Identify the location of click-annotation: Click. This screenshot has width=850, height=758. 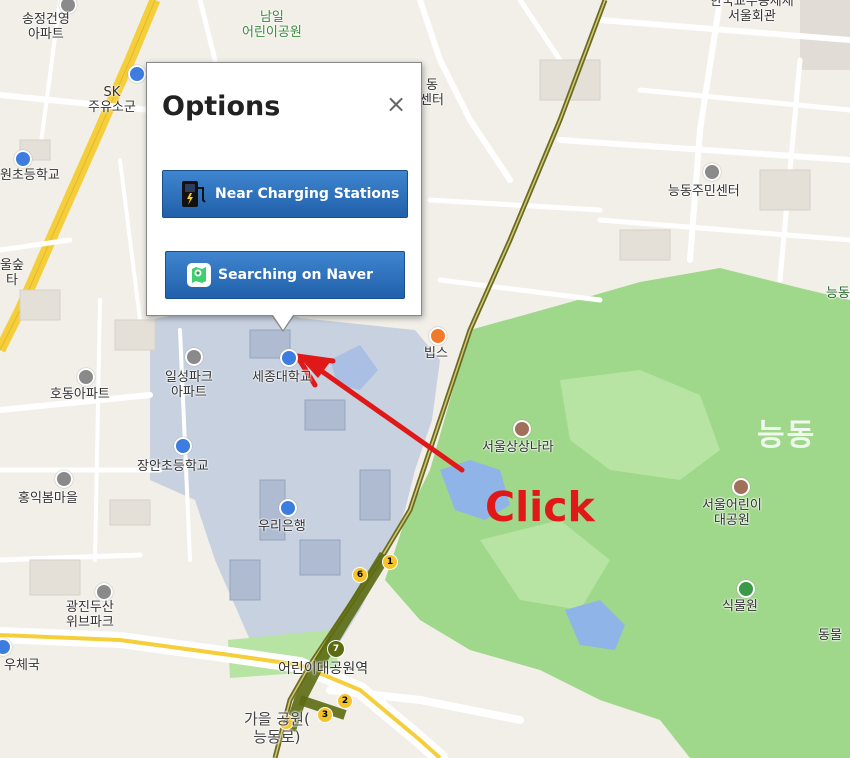
(540, 507).